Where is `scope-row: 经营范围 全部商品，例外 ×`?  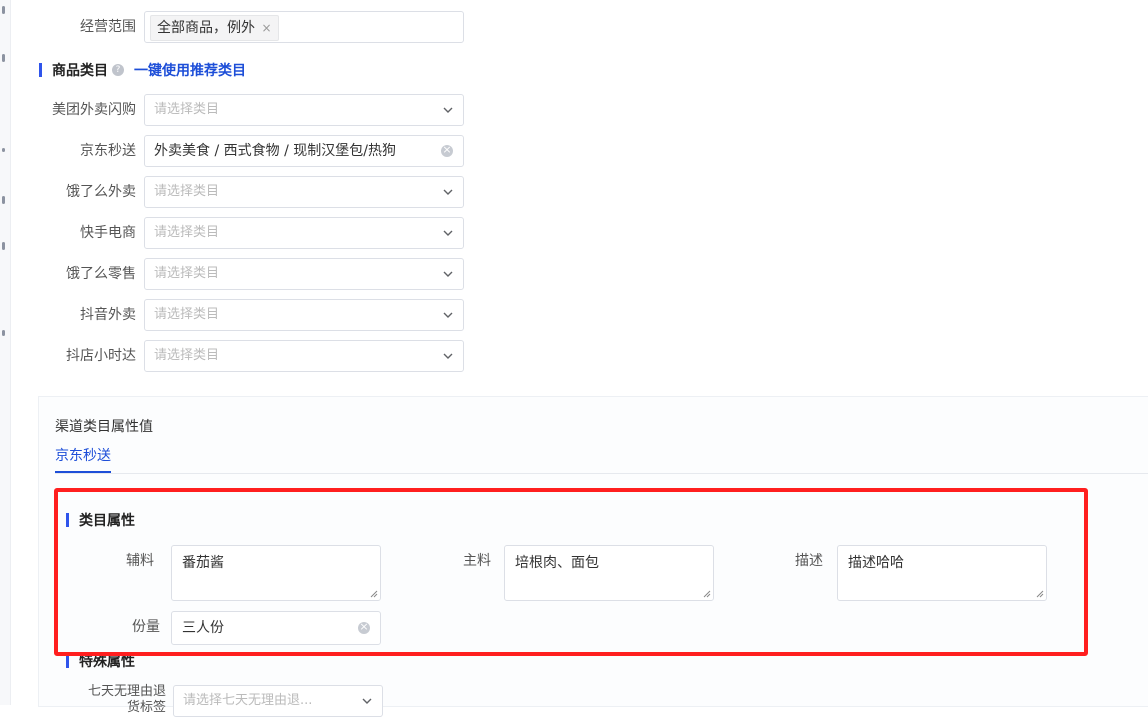
scope-row: 经营范围 全部商品，例外 × is located at coordinates (235, 27).